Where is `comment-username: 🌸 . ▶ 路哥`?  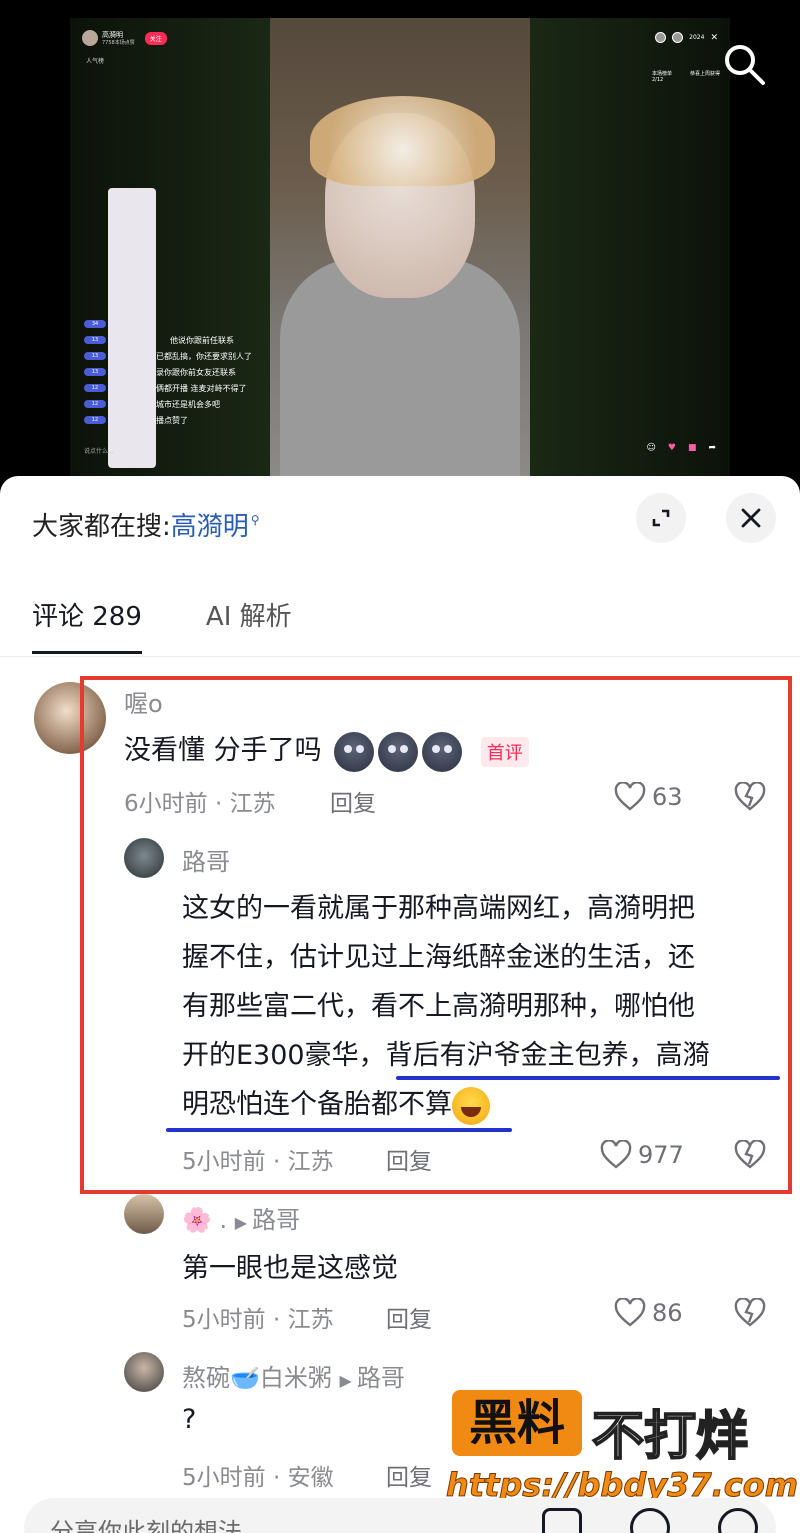 comment-username: 🌸 . ▶ 路哥 is located at coordinates (241, 1217).